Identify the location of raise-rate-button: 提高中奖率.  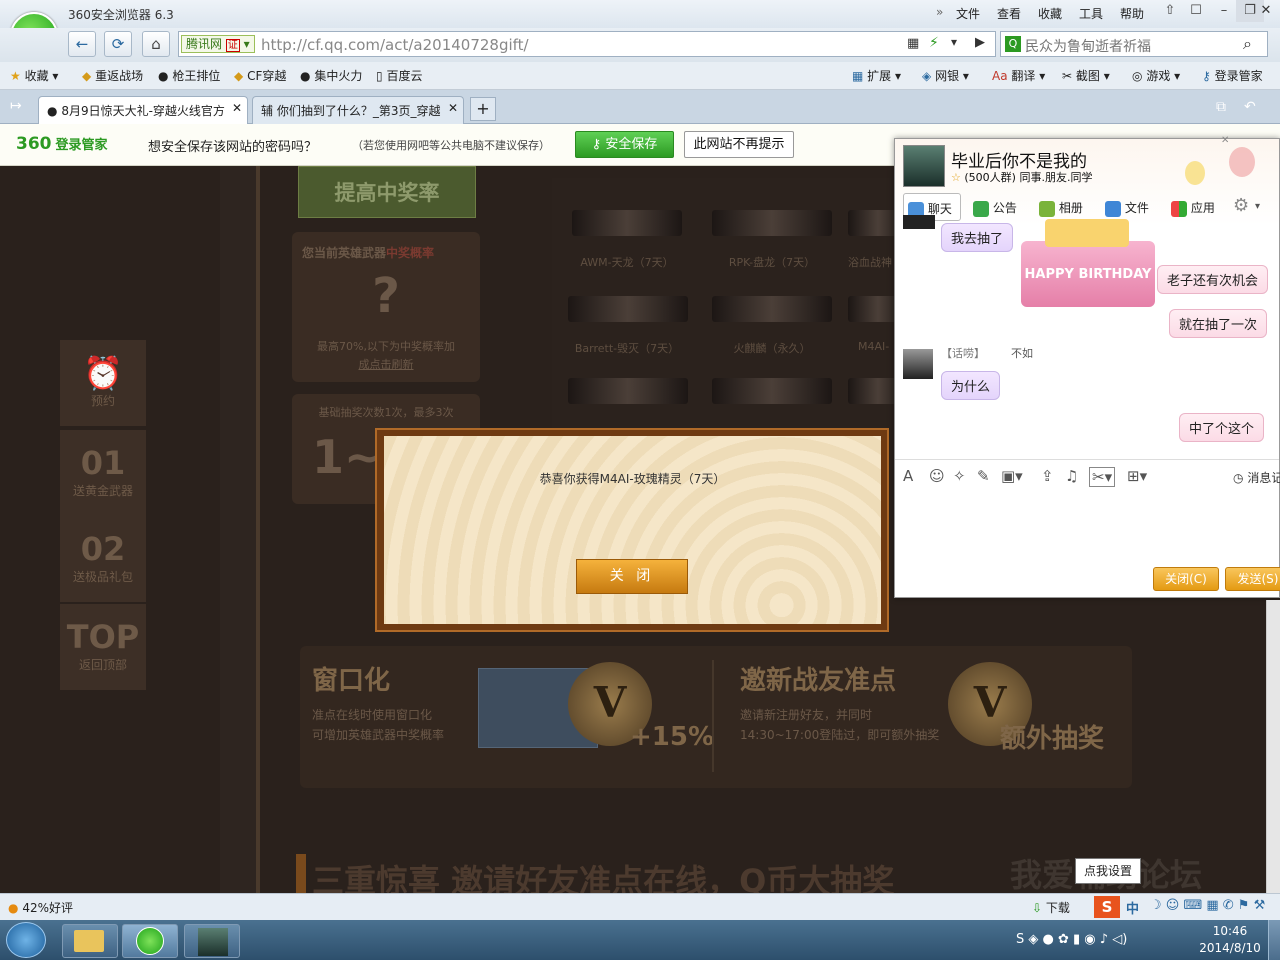
(387, 192).